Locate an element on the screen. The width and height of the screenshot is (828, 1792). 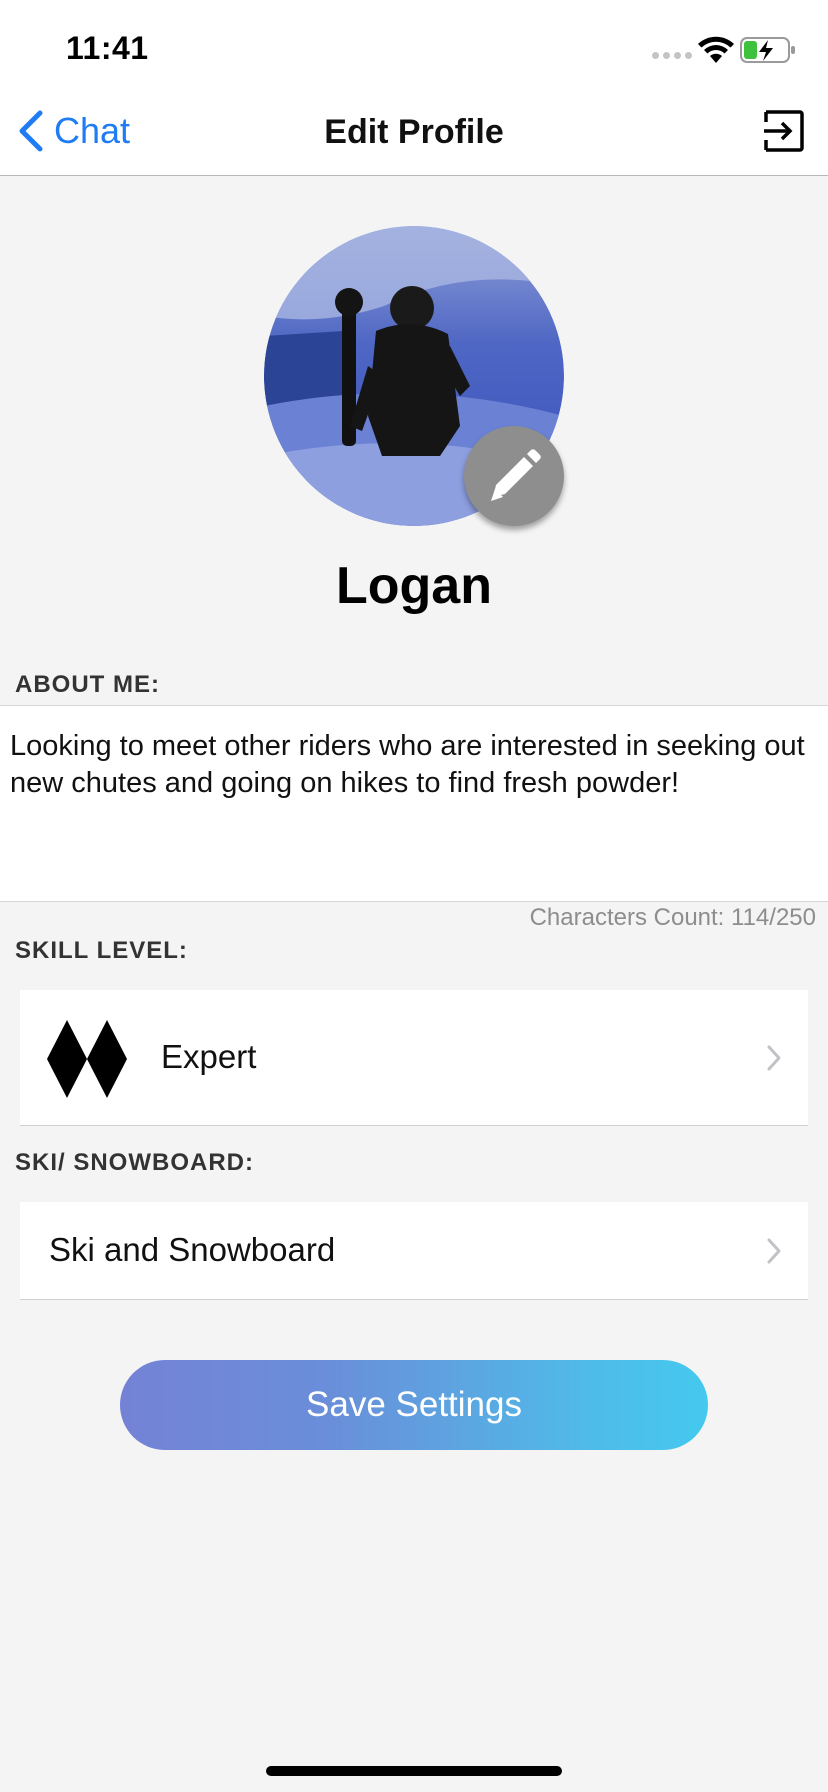
battery-charging-icon is located at coordinates (767, 50).